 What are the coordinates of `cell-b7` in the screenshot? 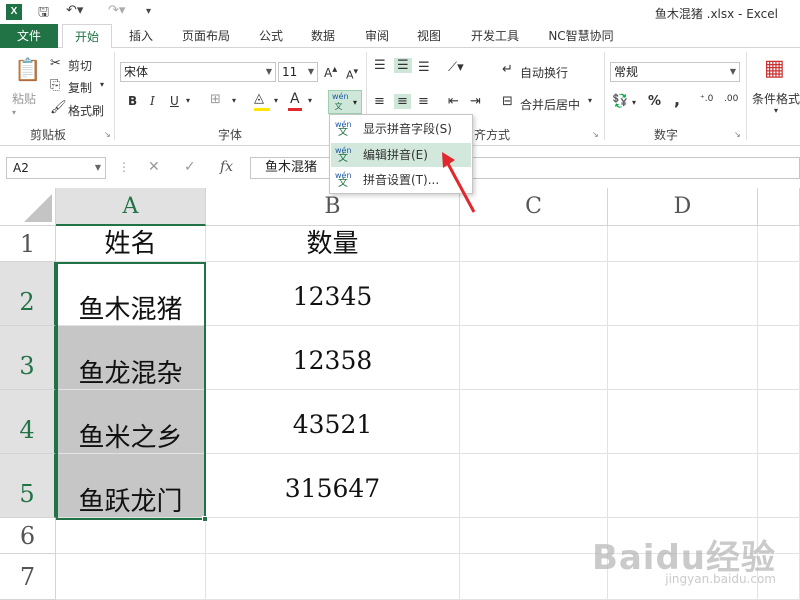 It's located at (333, 577).